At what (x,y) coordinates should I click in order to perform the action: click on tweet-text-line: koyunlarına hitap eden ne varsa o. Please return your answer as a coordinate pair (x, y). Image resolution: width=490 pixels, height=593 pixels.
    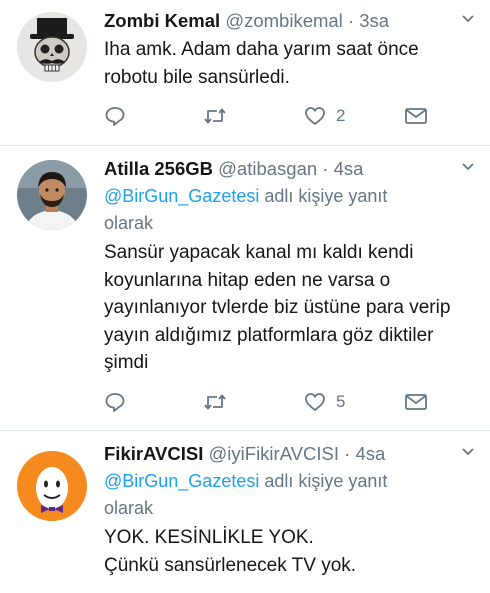
    Looking at the image, I should click on (247, 280).